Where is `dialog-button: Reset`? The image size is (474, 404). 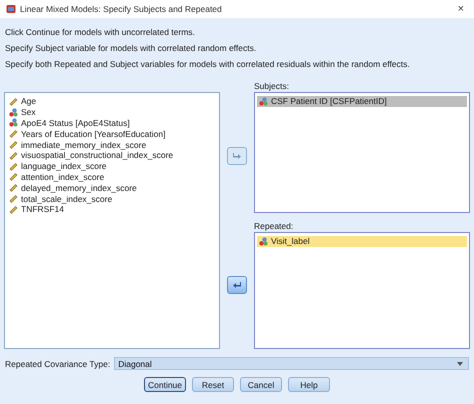 dialog-button: Reset is located at coordinates (213, 384).